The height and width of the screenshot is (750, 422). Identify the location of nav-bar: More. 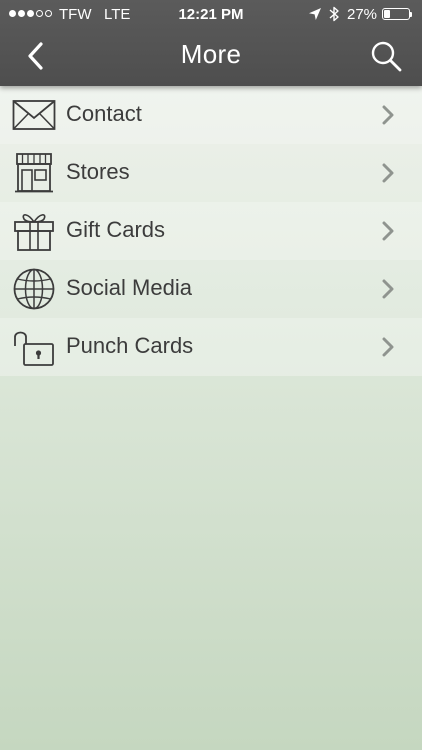
(211, 57).